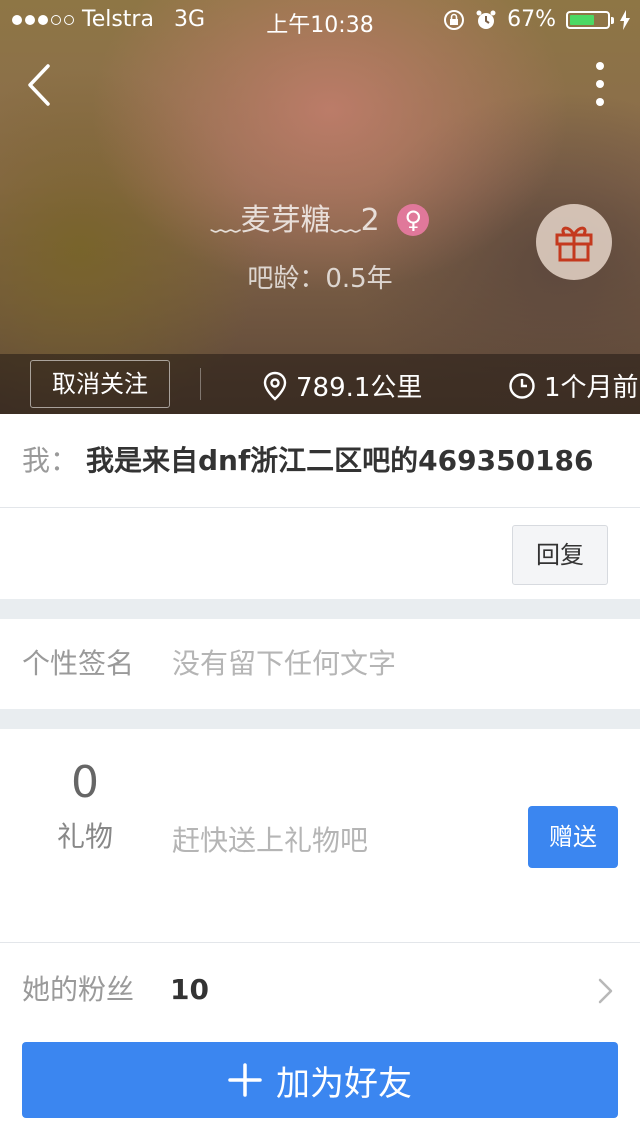 The width and height of the screenshot is (640, 1136). I want to click on gift-button, so click(574, 242).